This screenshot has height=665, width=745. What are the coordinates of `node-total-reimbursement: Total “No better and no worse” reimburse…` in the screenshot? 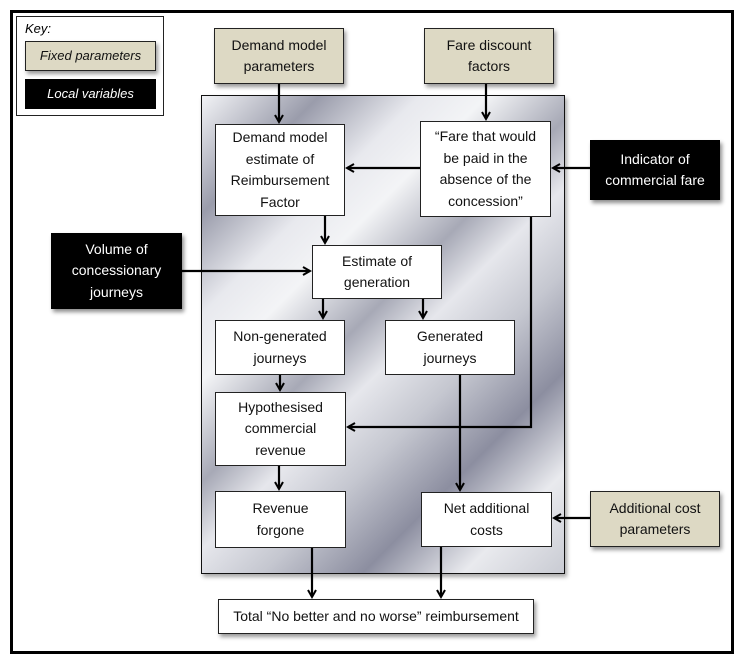 It's located at (376, 616).